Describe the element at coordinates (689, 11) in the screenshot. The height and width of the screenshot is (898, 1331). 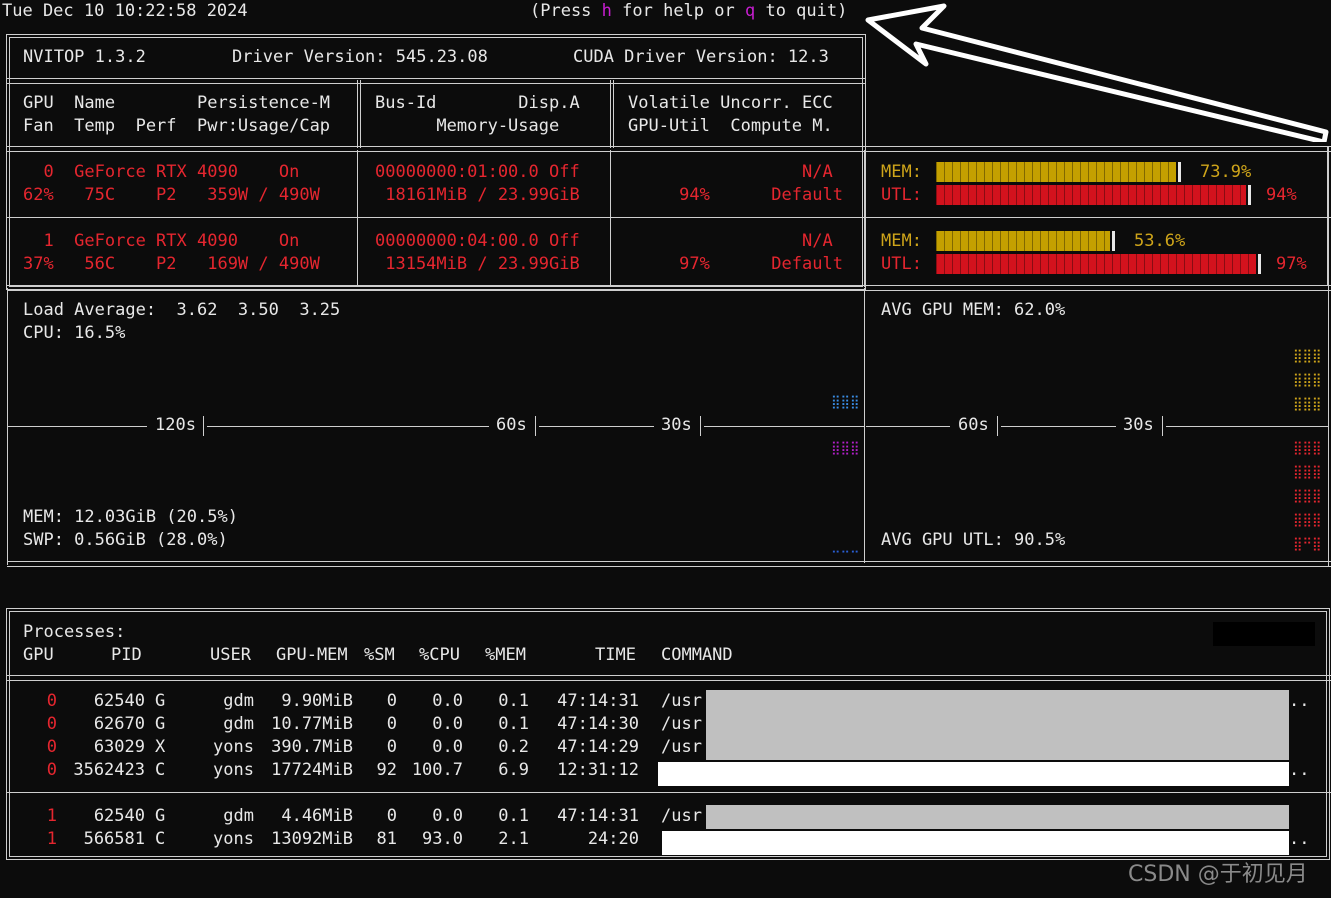
I see `help-hint: (Press h for help or q to quit)` at that location.